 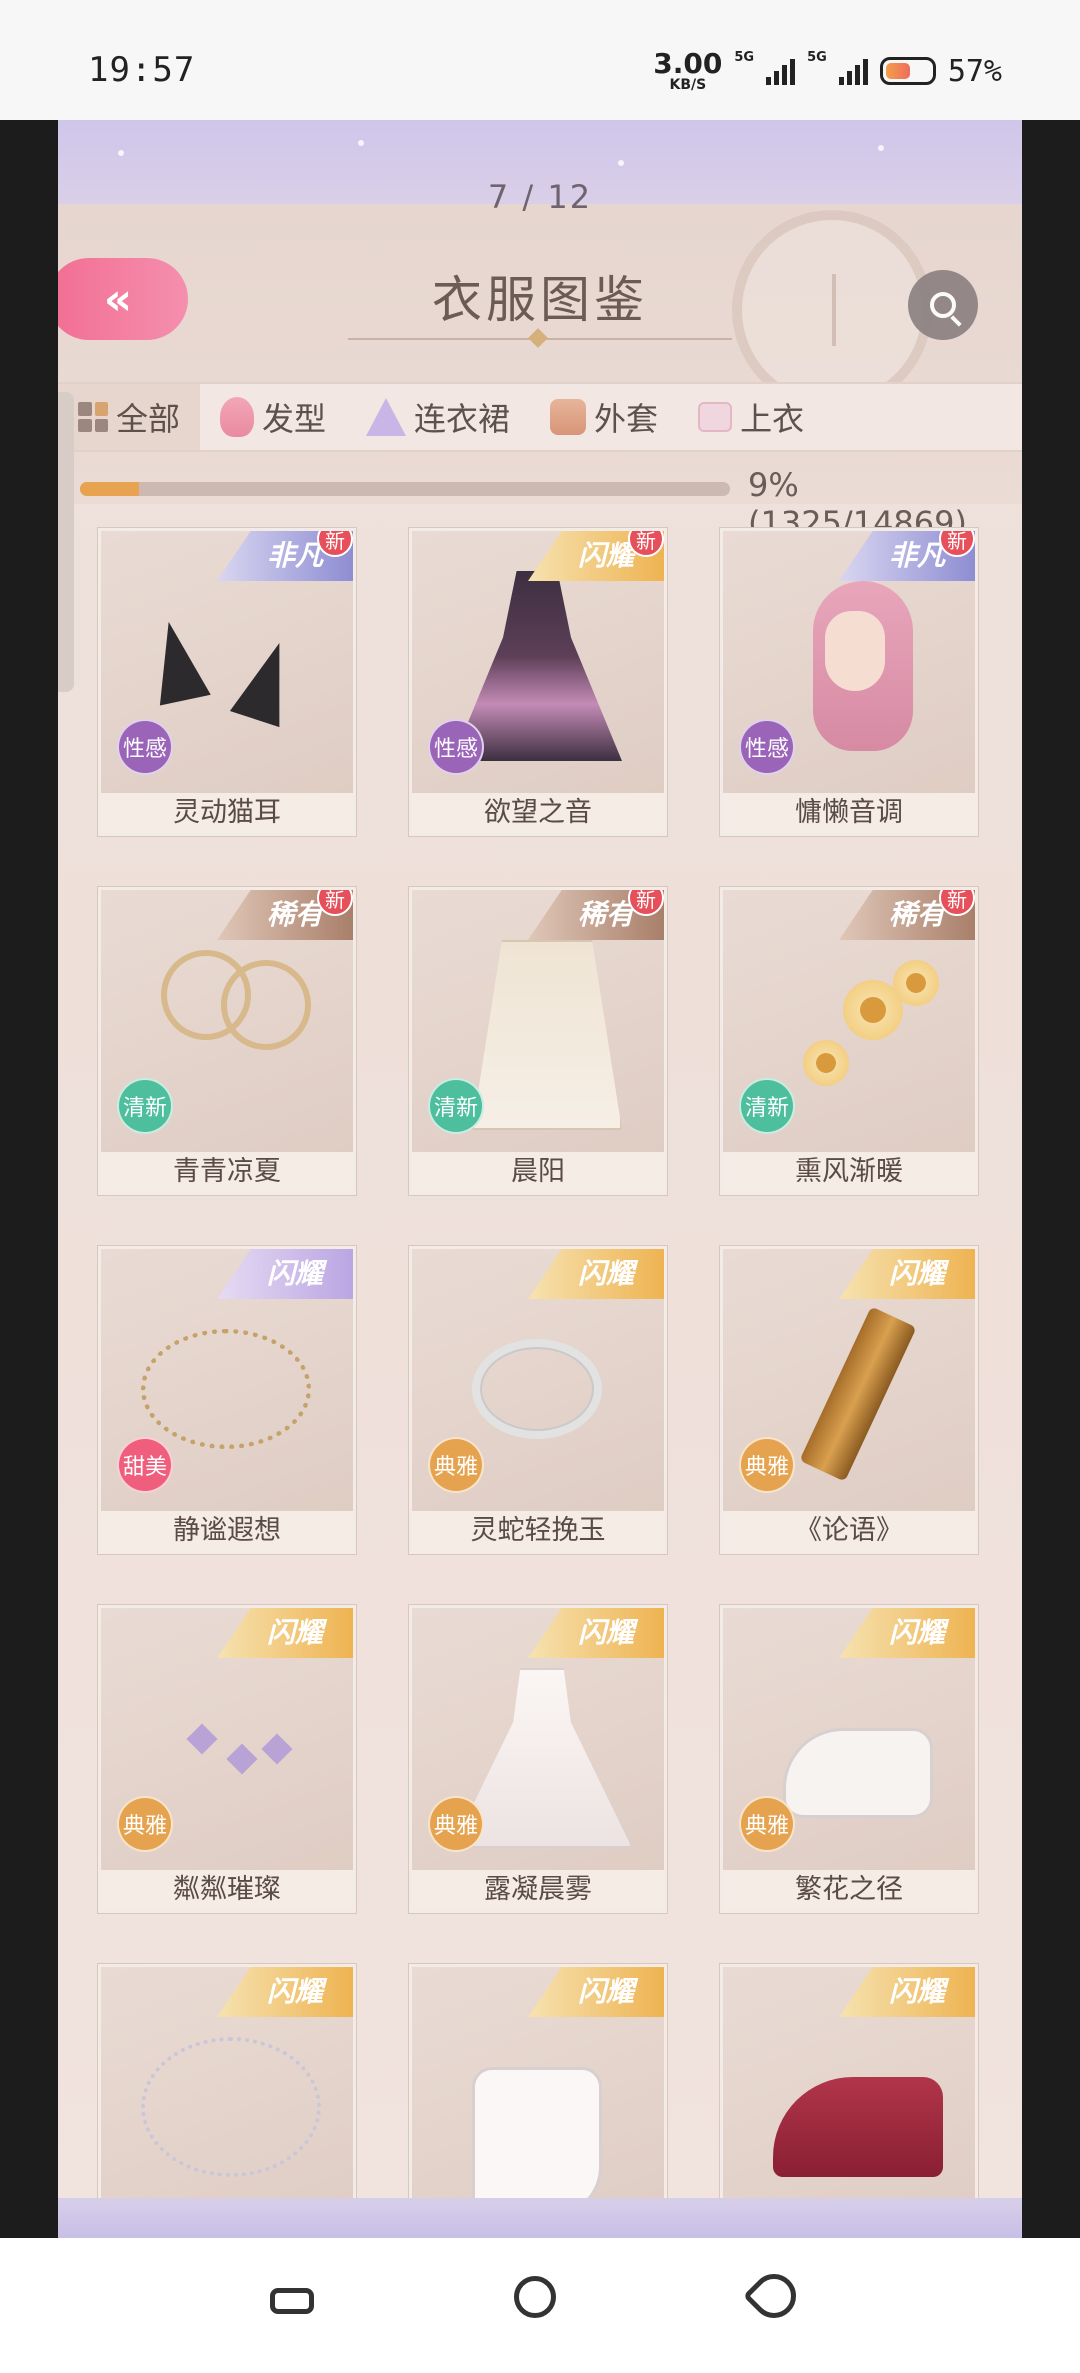 I want to click on tab-all: 全部, so click(x=129, y=417).